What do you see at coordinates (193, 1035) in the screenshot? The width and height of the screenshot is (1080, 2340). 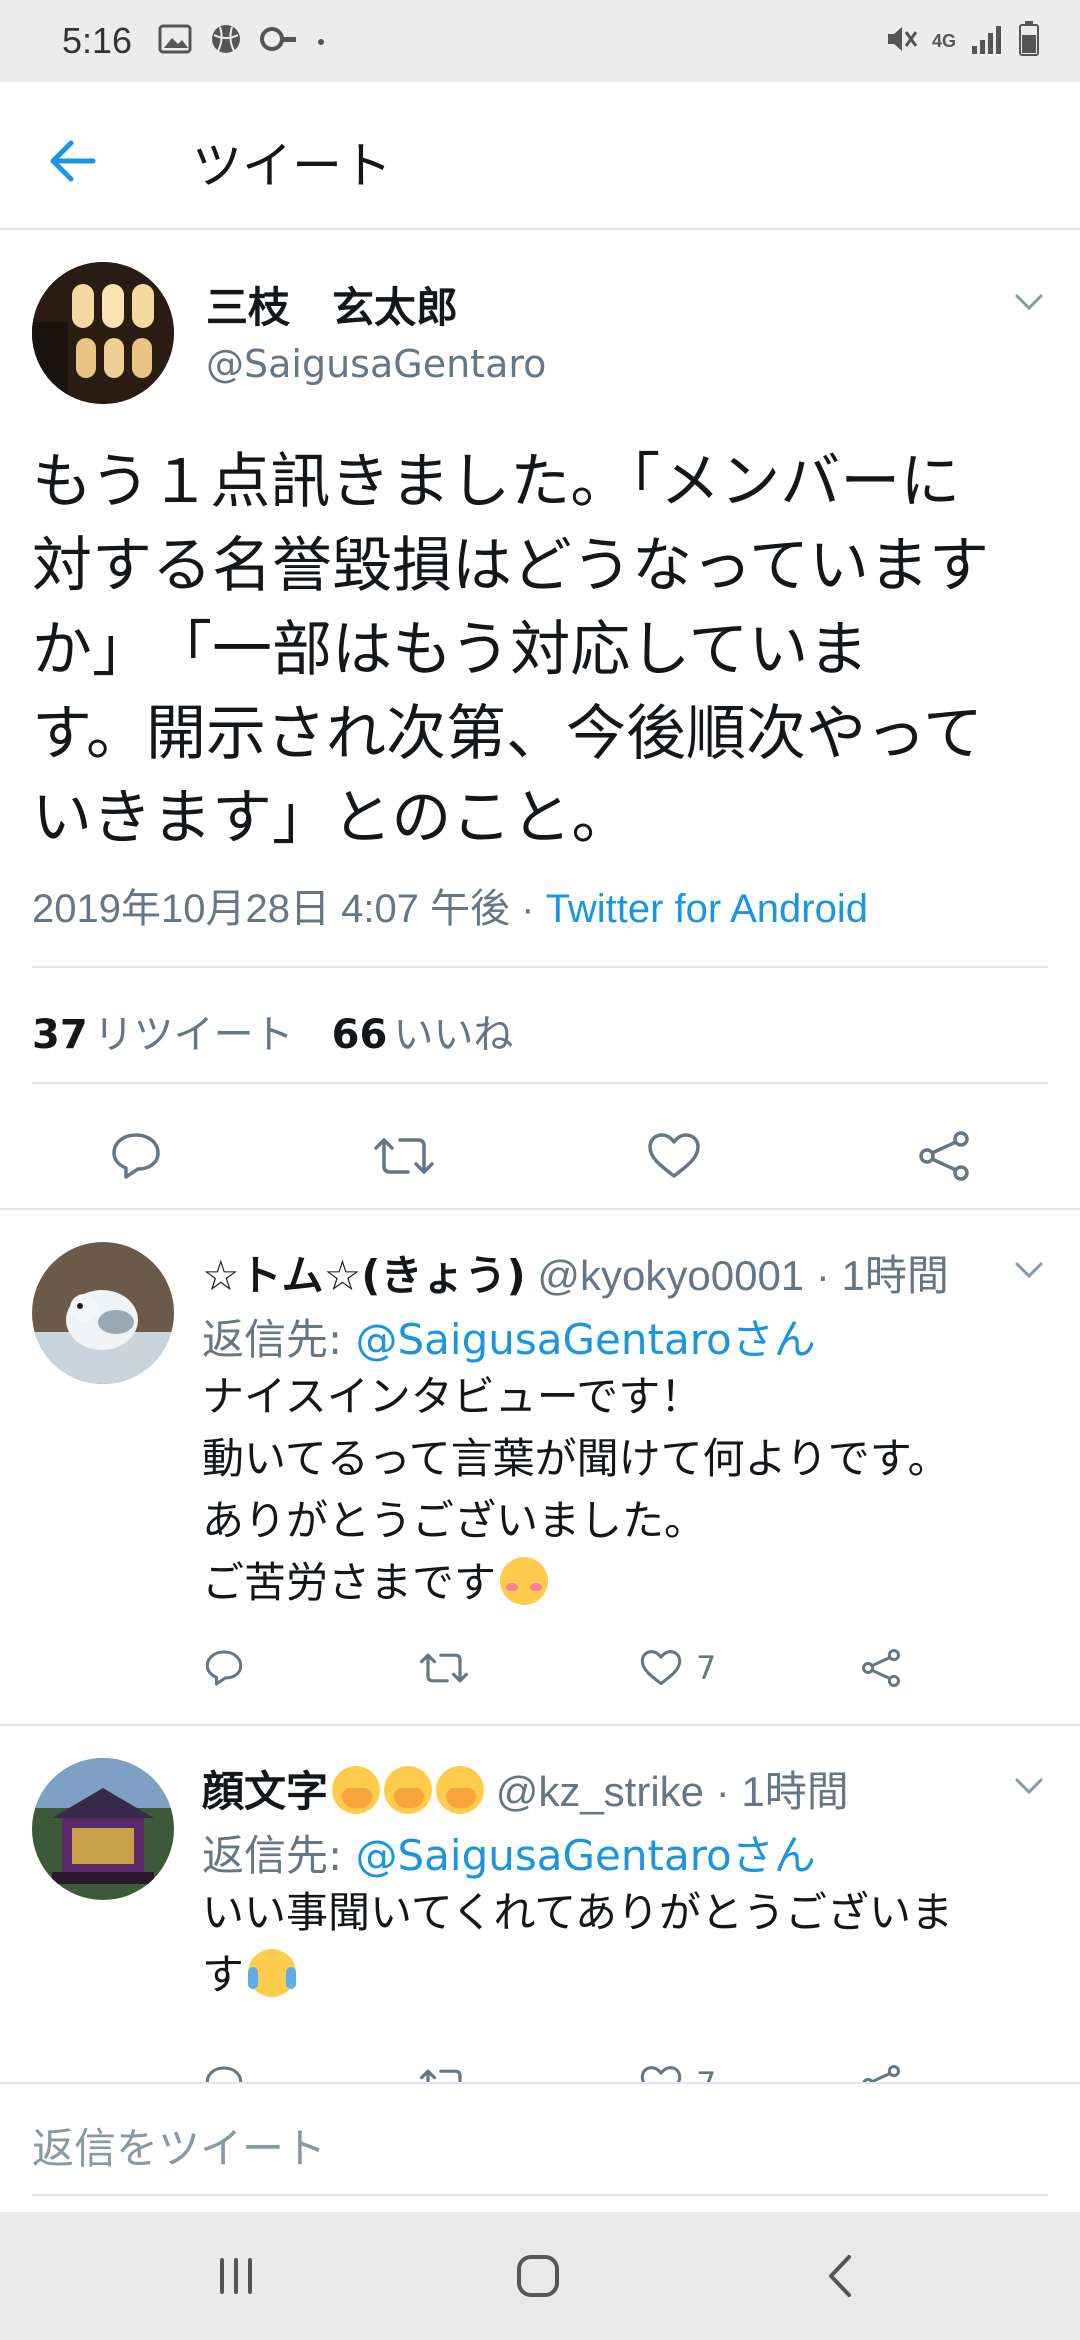 I see `retweet-label: リツイート` at bounding box center [193, 1035].